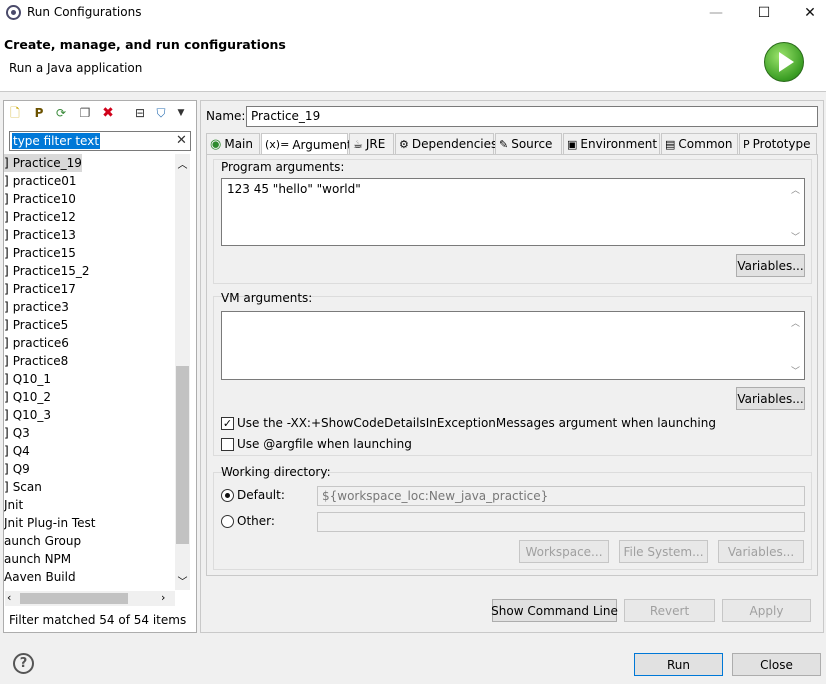  What do you see at coordinates (528, 143) in the screenshot?
I see `tab-source: ✎ Source` at bounding box center [528, 143].